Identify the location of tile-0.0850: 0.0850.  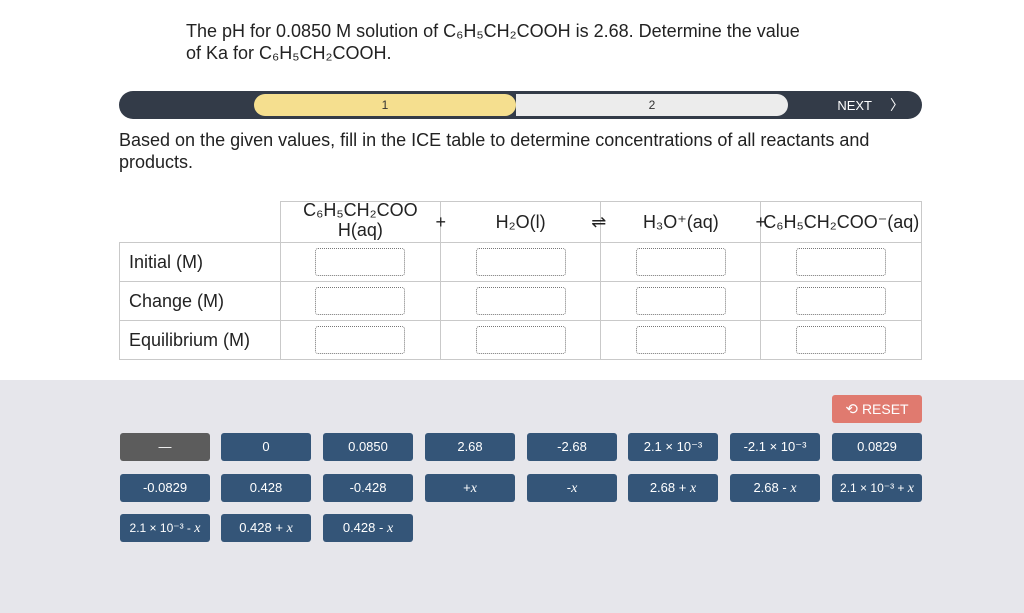
(368, 447).